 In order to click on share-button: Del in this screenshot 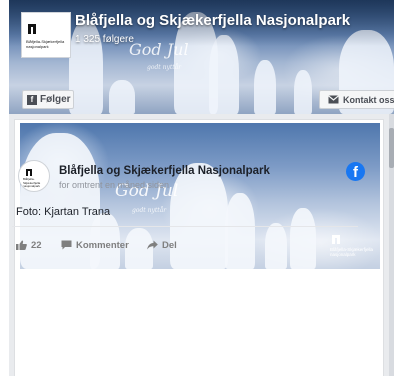, I will do `click(162, 245)`.